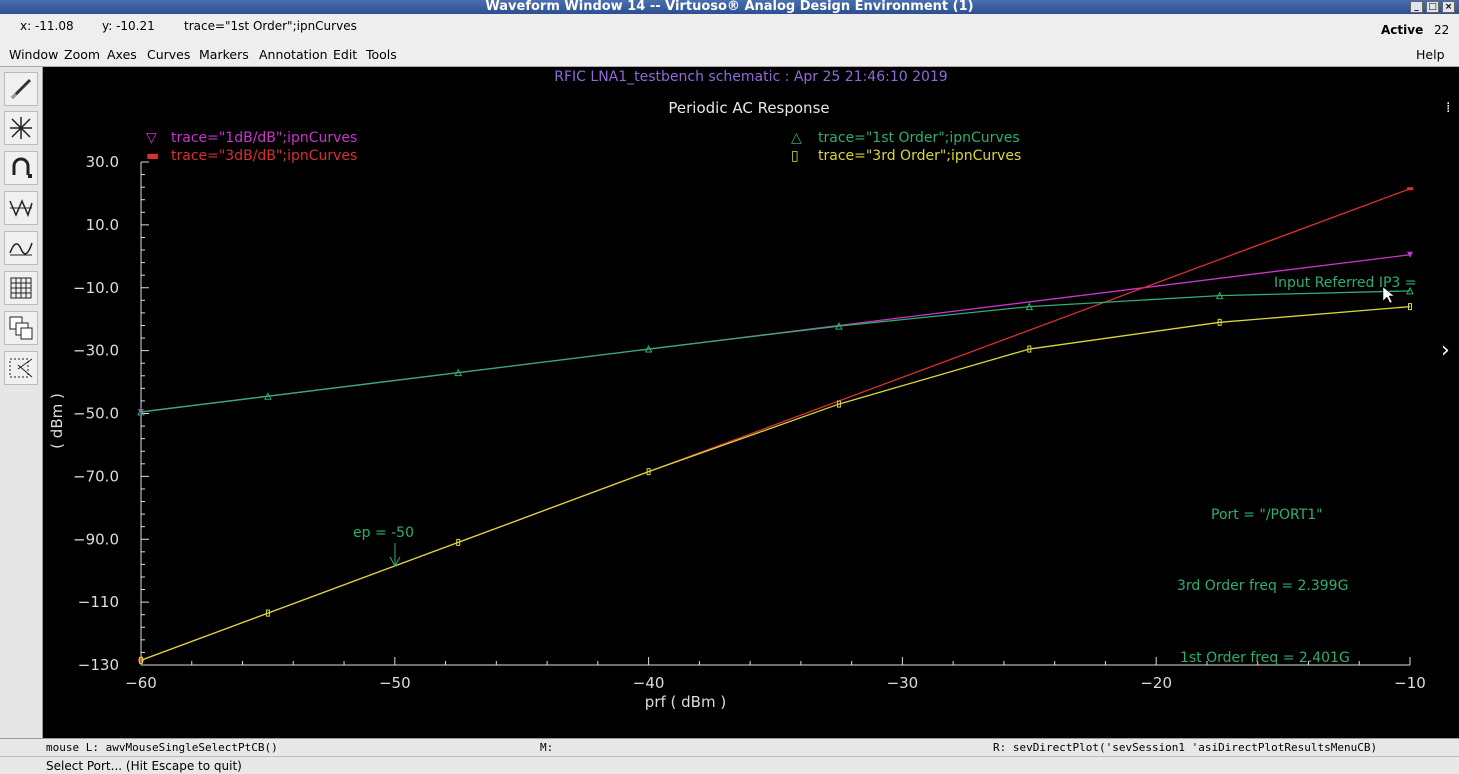  I want to click on freq-1st-annotation: 1st Order freq = 2.401G, so click(1265, 658).